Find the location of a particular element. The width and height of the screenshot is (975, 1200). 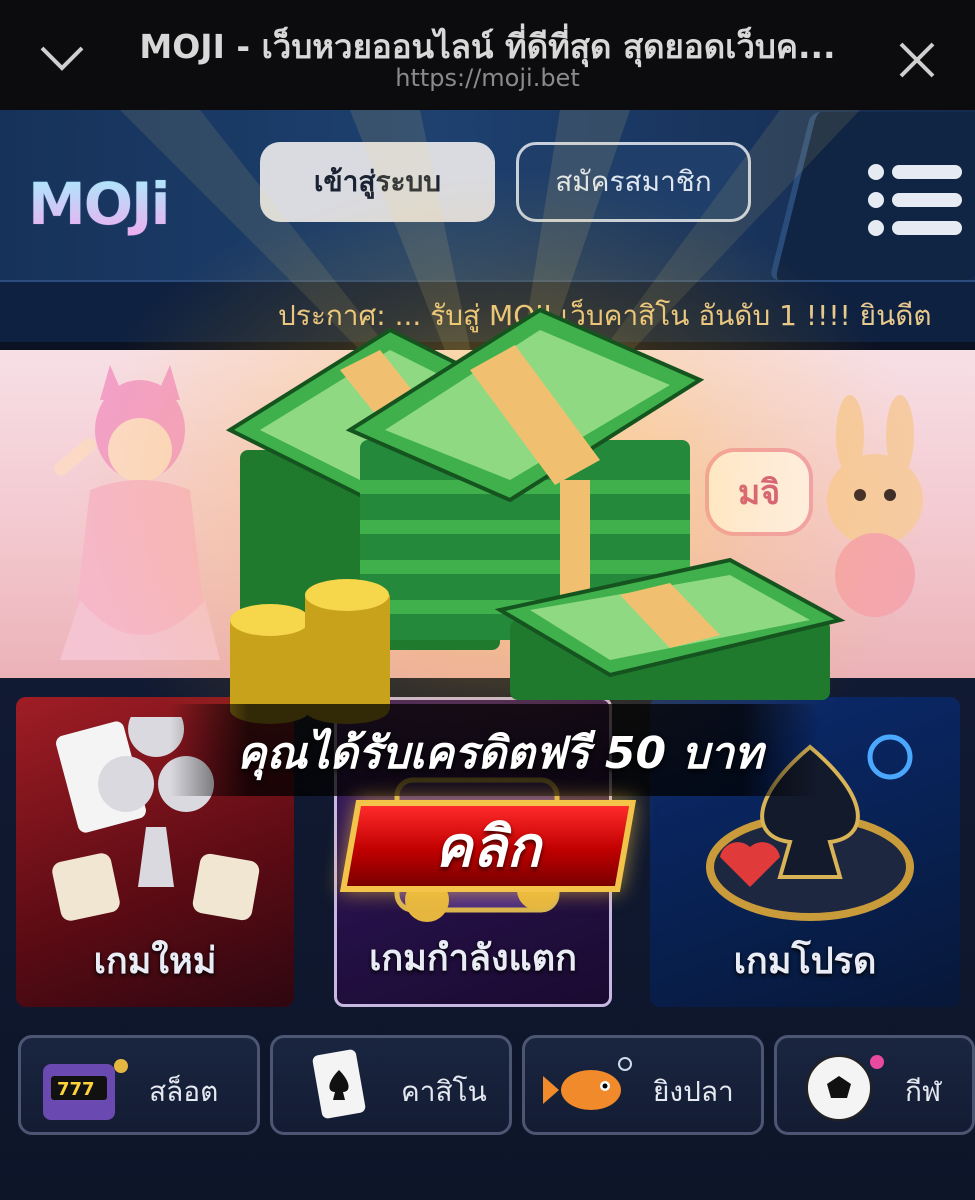

category-sports: กีฬ is located at coordinates (874, 1085).